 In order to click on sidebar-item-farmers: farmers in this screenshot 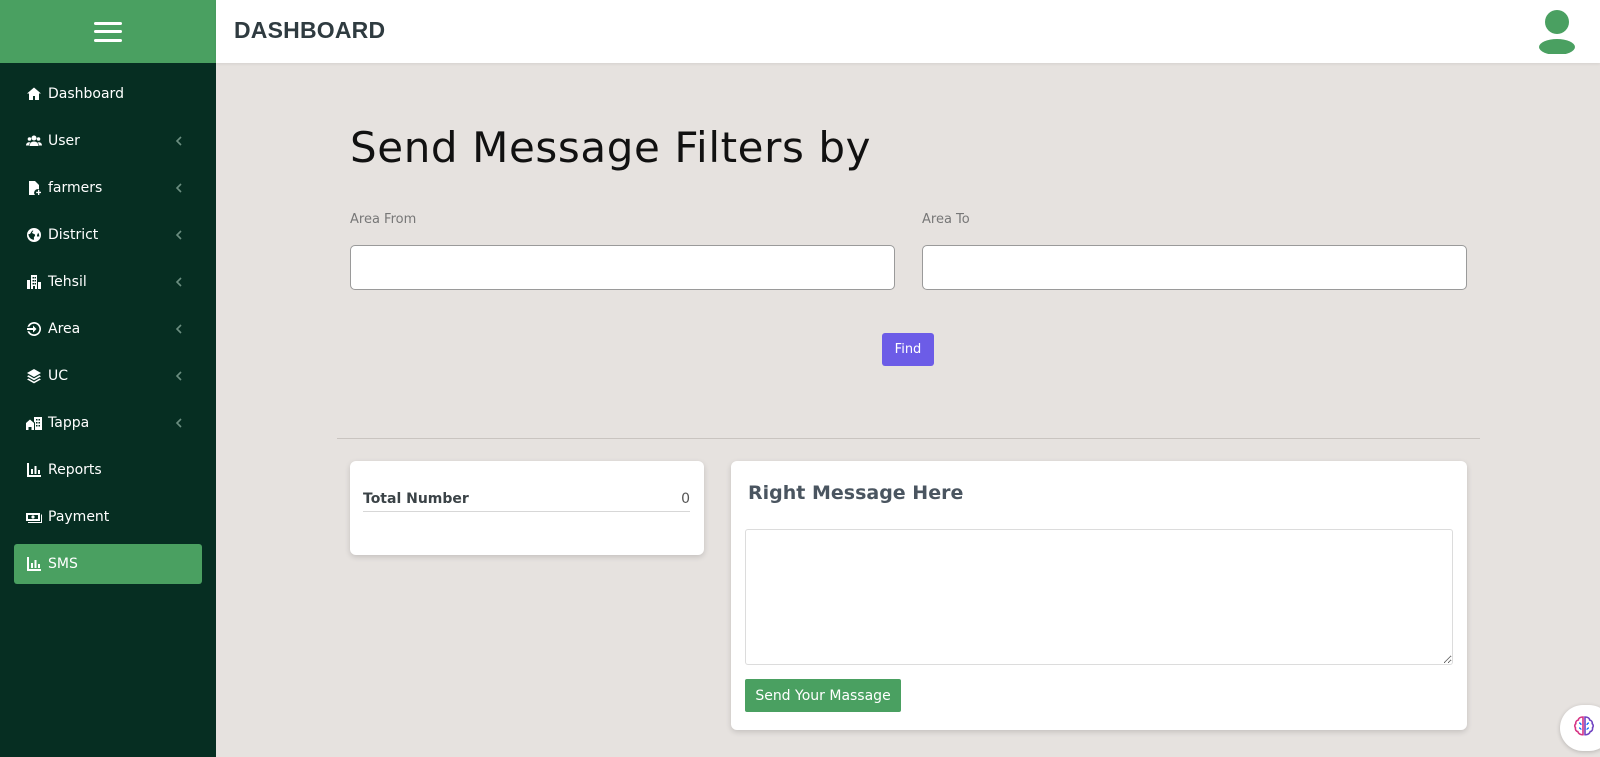, I will do `click(108, 188)`.